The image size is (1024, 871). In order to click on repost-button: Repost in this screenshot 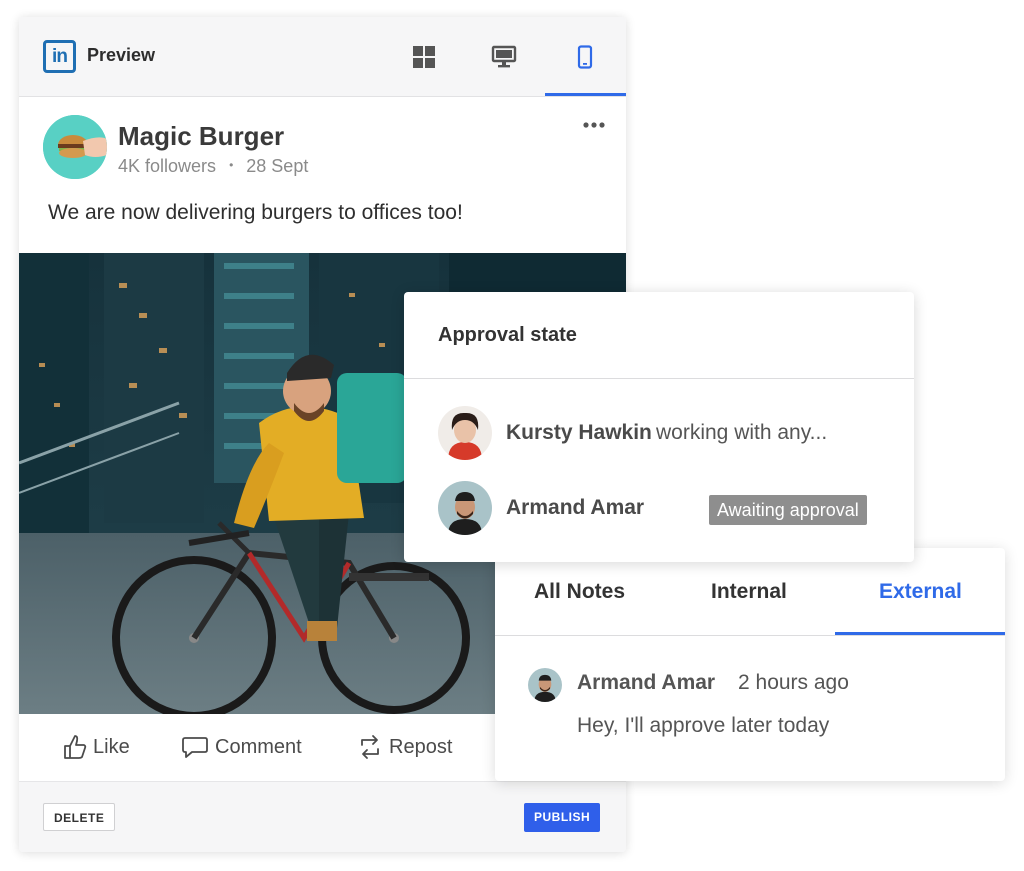, I will do `click(404, 747)`.